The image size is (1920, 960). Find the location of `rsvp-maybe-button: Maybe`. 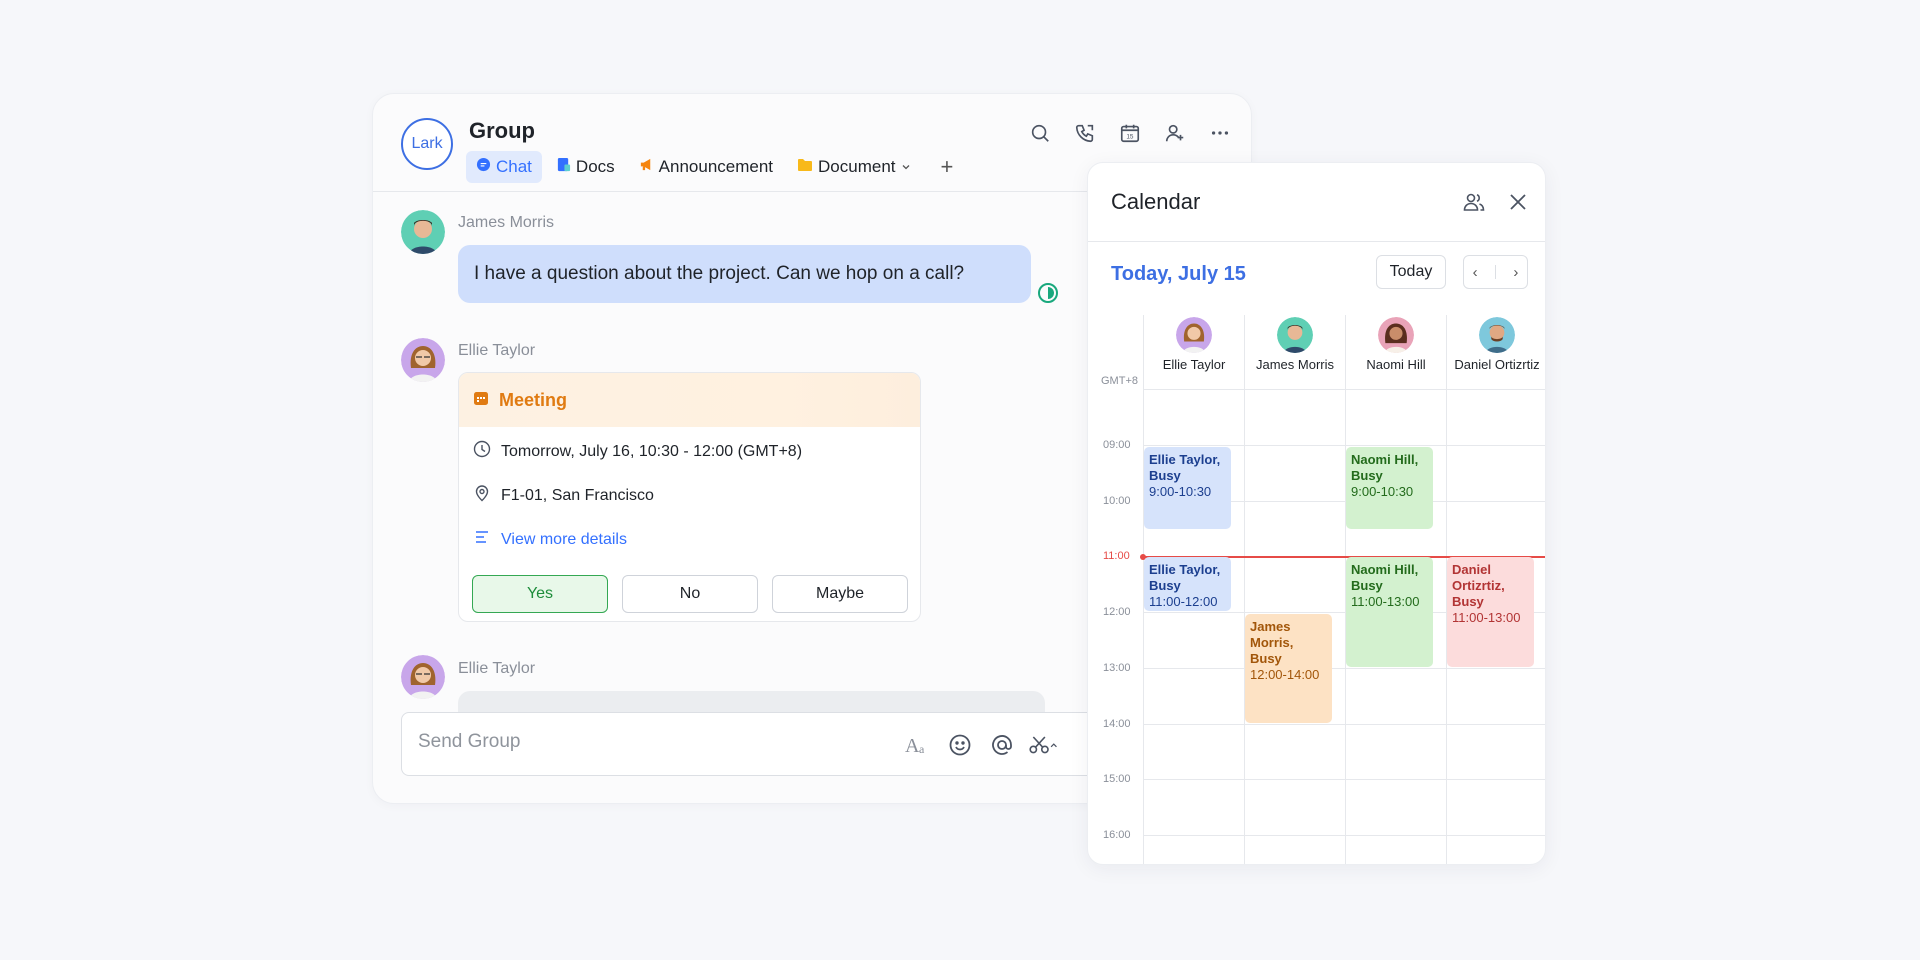

rsvp-maybe-button: Maybe is located at coordinates (840, 594).